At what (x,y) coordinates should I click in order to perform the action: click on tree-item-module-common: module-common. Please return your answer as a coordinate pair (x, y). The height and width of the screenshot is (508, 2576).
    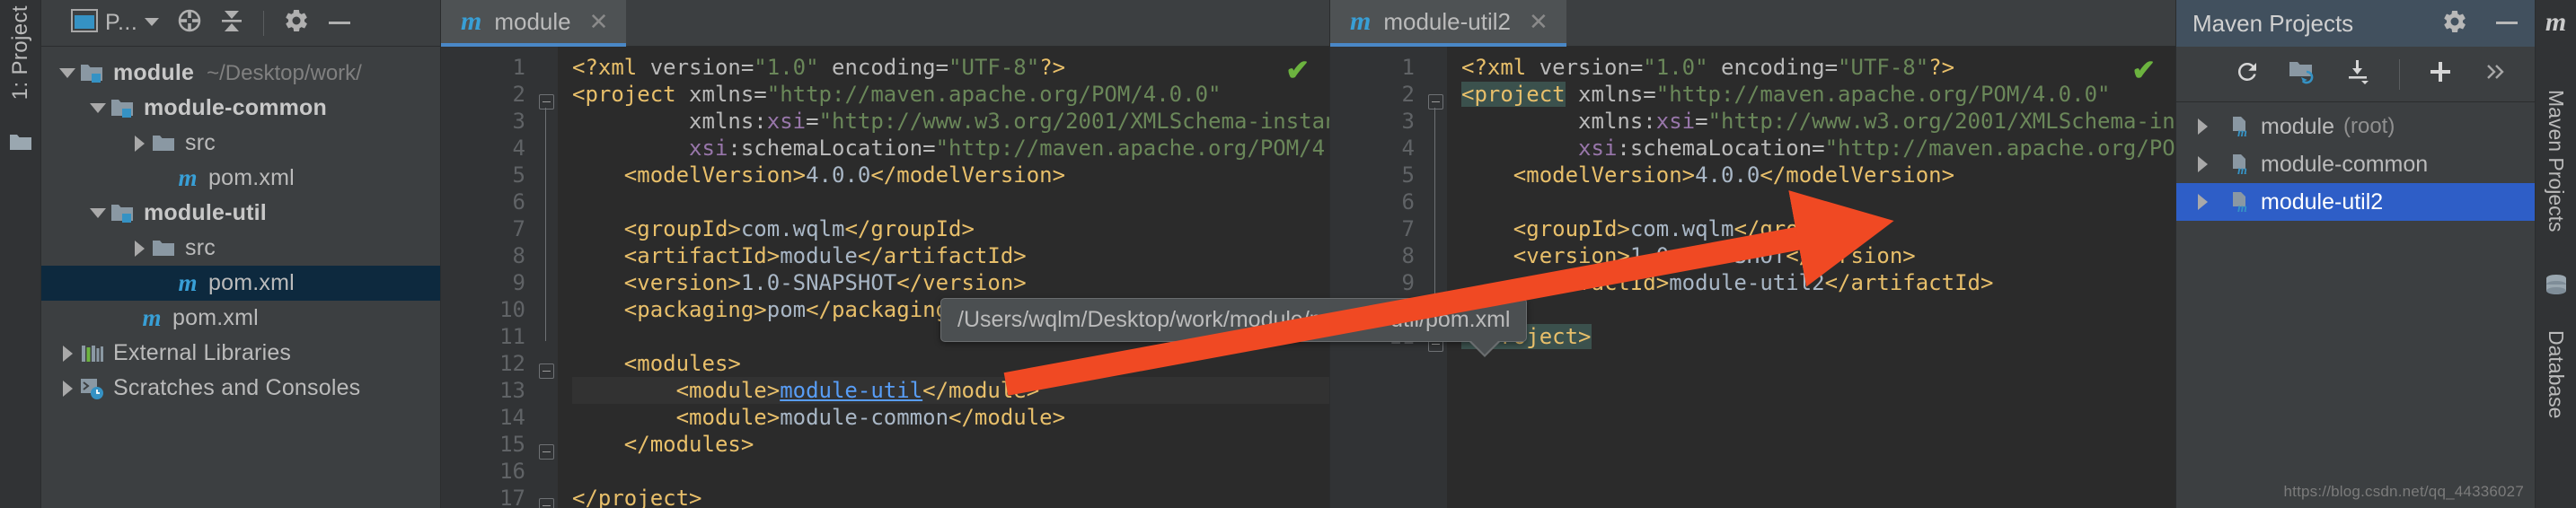
    Looking at the image, I should click on (240, 108).